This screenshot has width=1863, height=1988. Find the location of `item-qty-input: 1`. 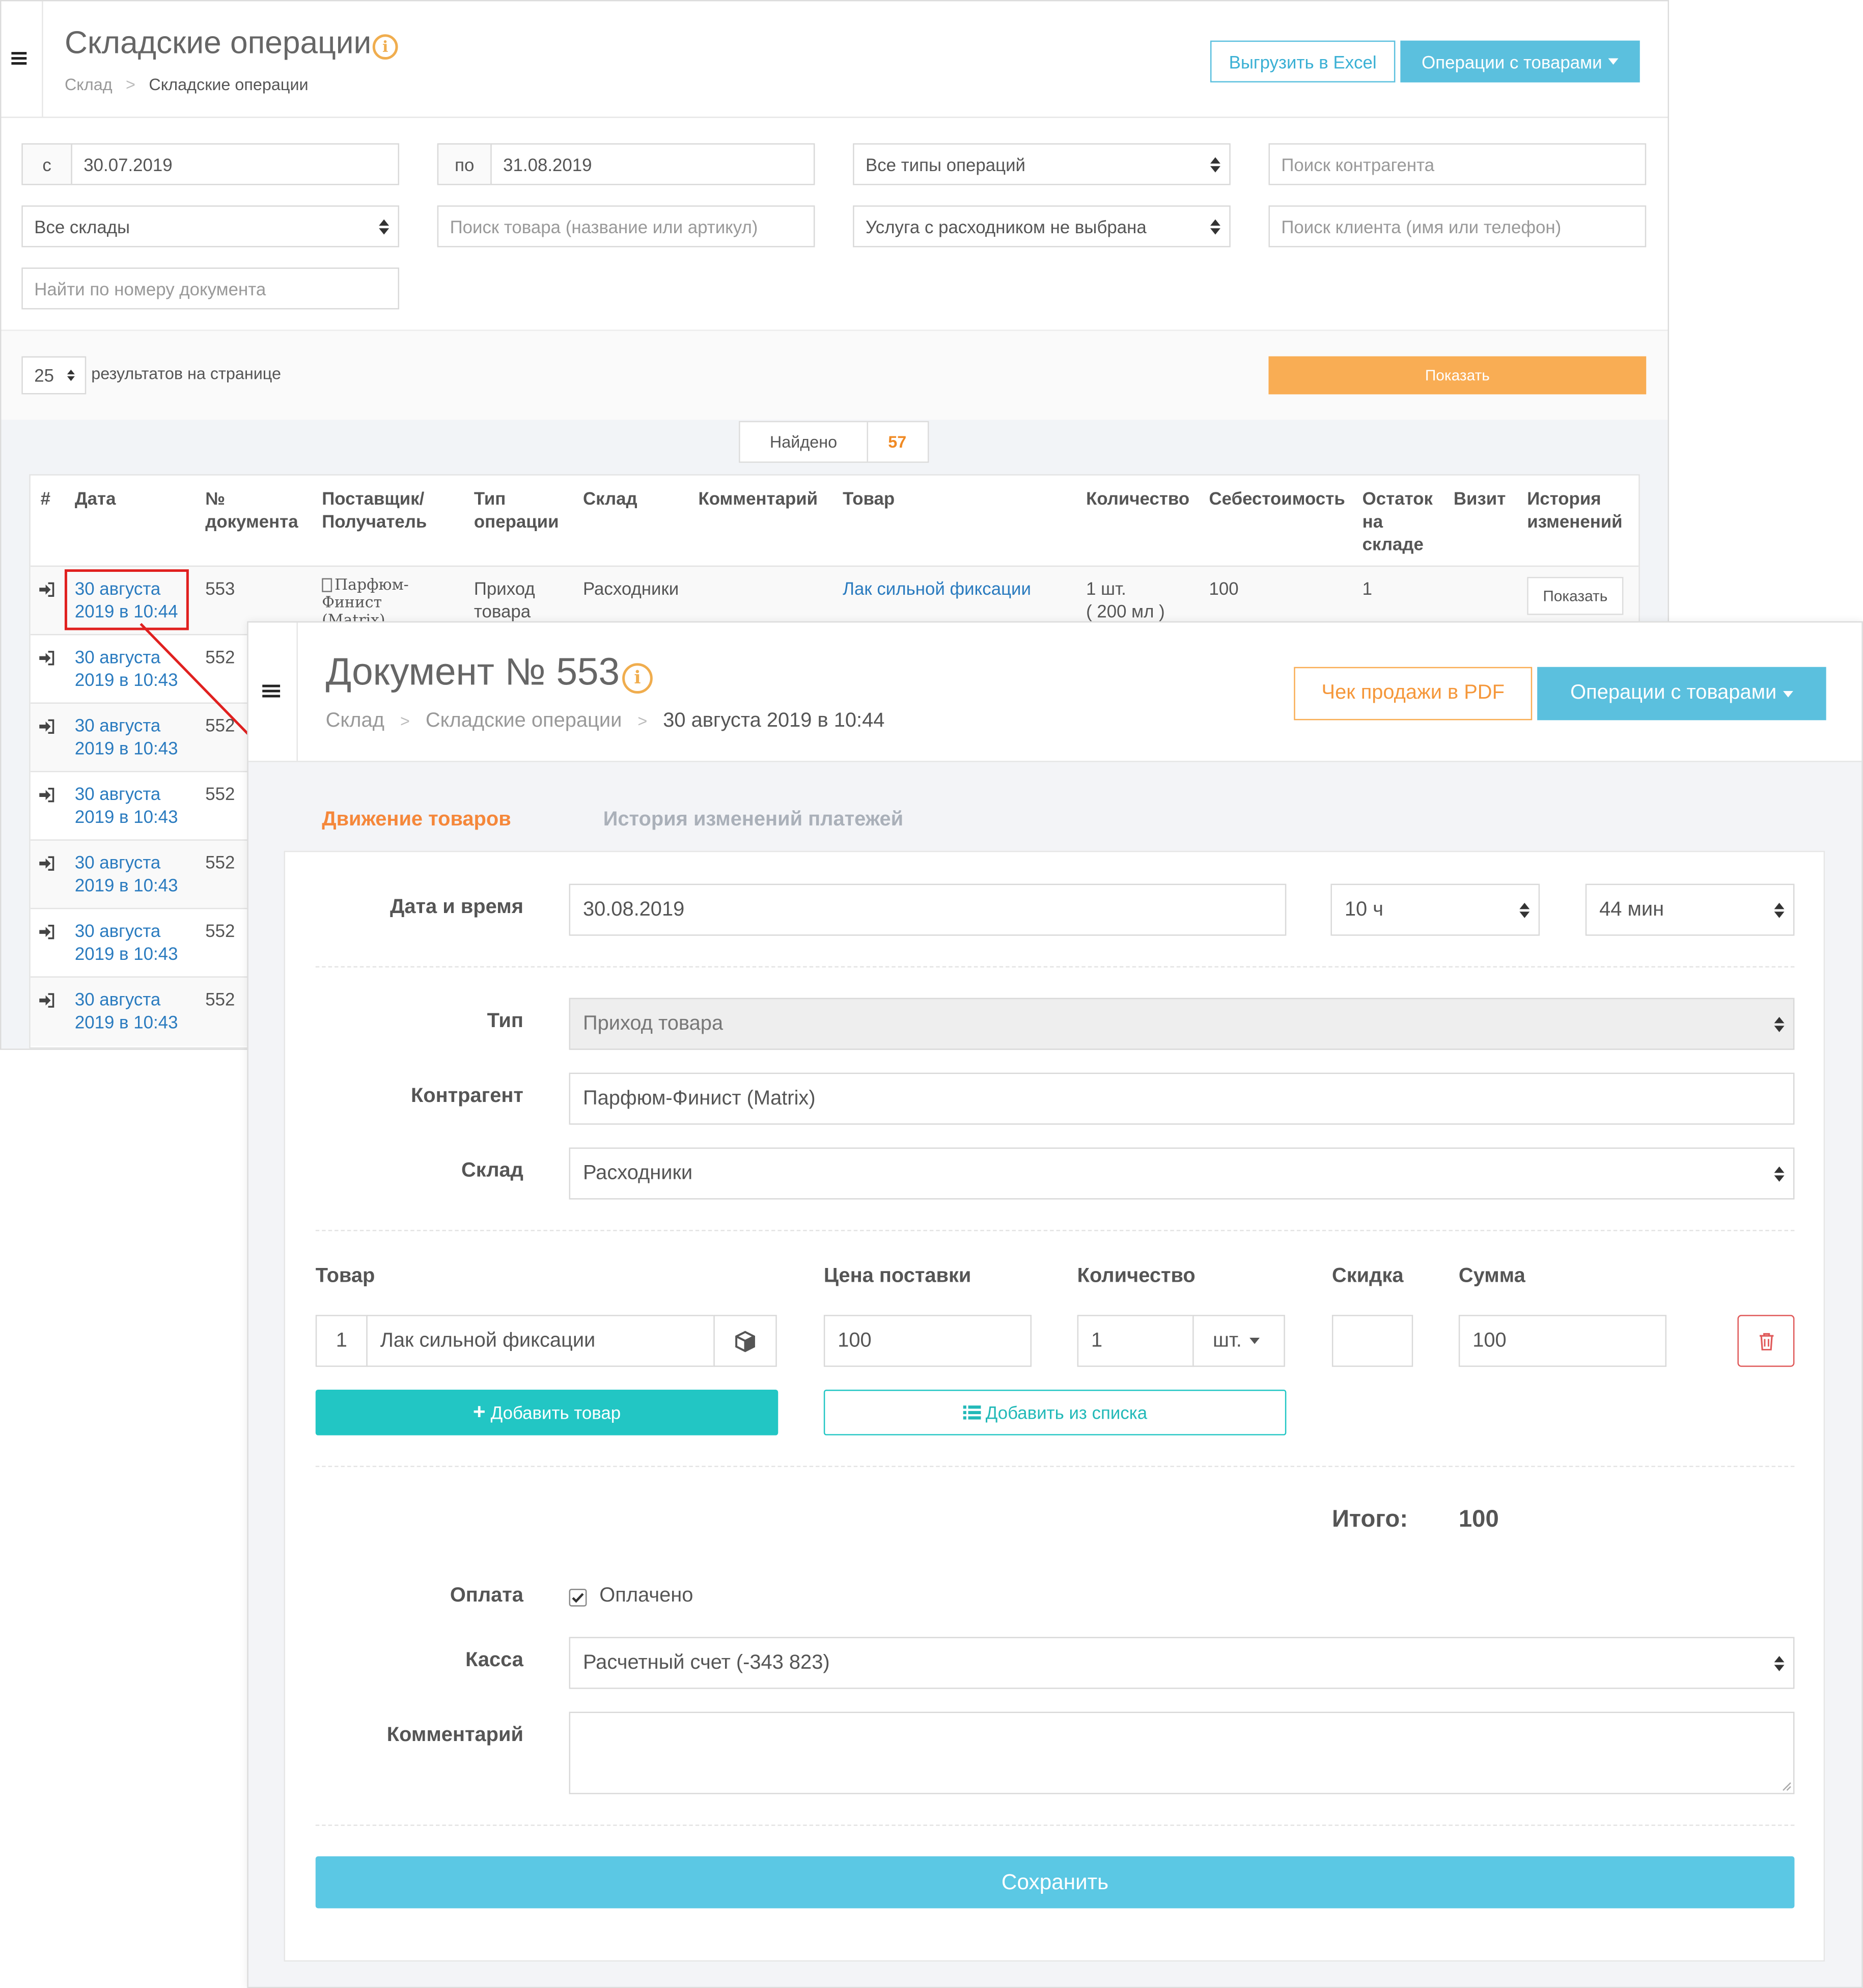

item-qty-input: 1 is located at coordinates (1136, 1341).